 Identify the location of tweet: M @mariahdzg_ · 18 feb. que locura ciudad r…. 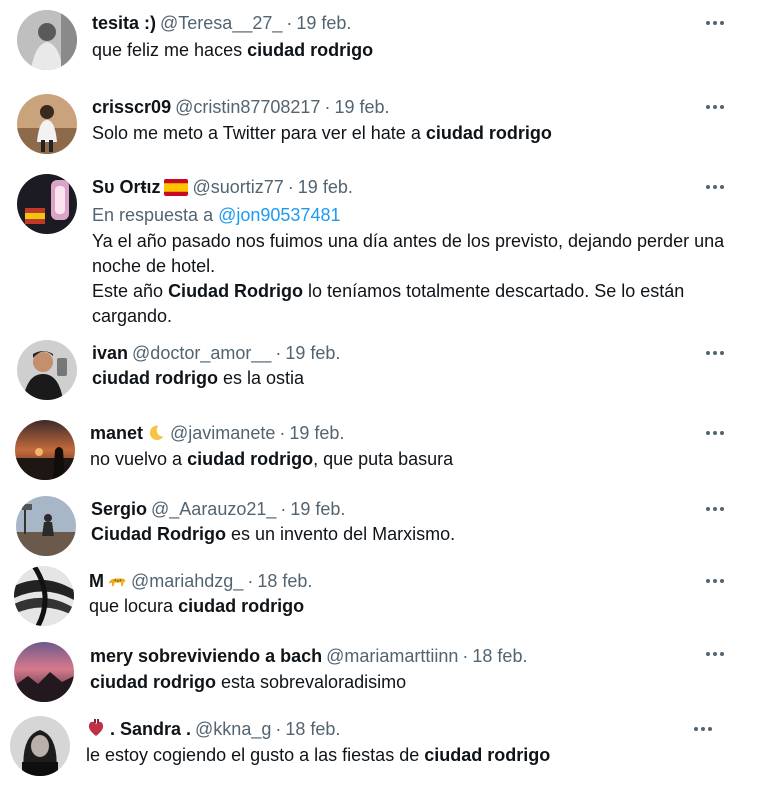
(387, 603).